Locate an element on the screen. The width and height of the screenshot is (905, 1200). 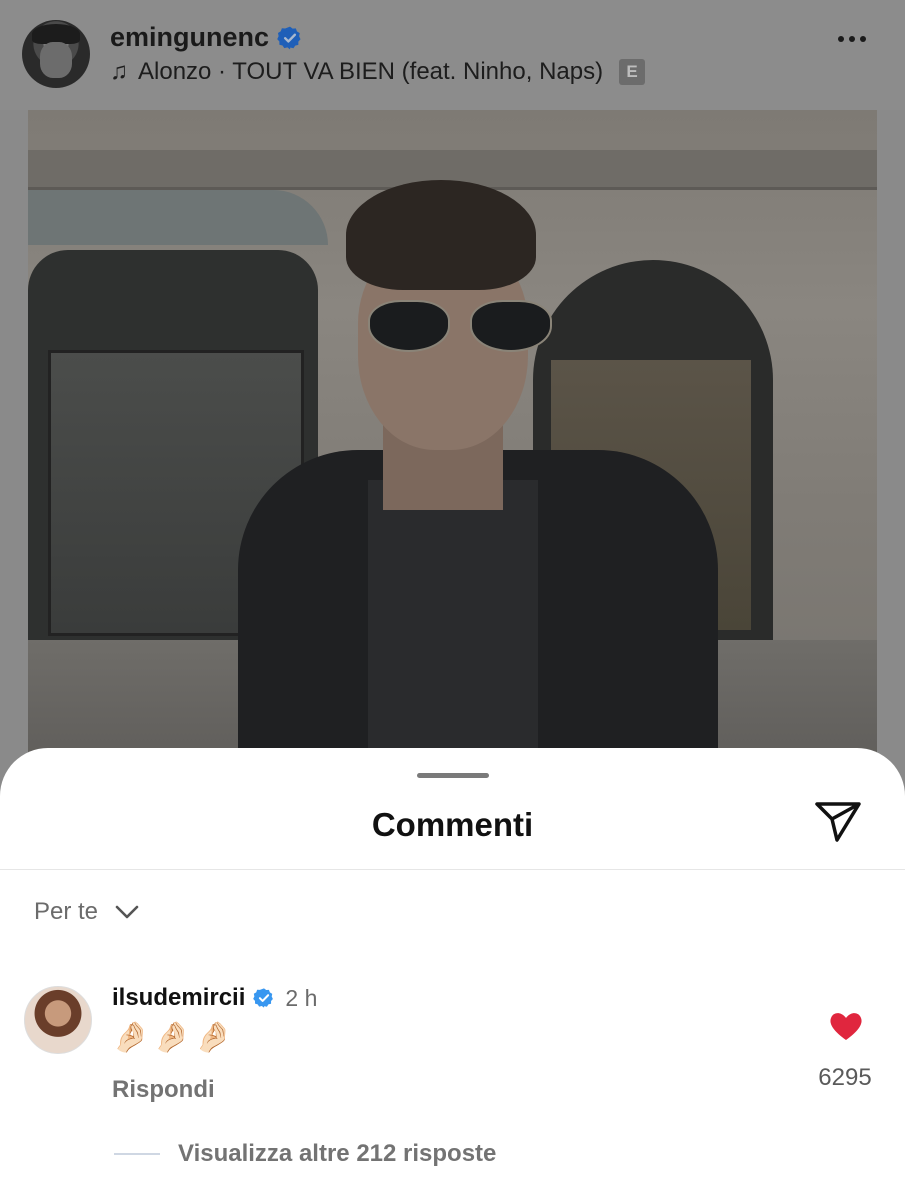
comment-text: 🤌🏻🤌🏻🤌🏻 is located at coordinates (174, 1037).